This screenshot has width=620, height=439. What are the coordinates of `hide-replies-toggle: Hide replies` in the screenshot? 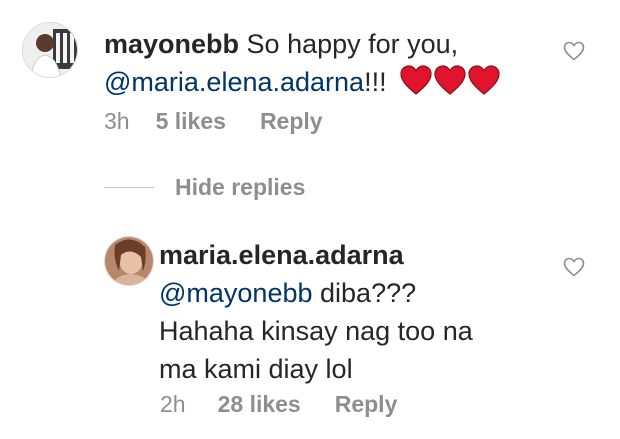 It's located at (204, 187).